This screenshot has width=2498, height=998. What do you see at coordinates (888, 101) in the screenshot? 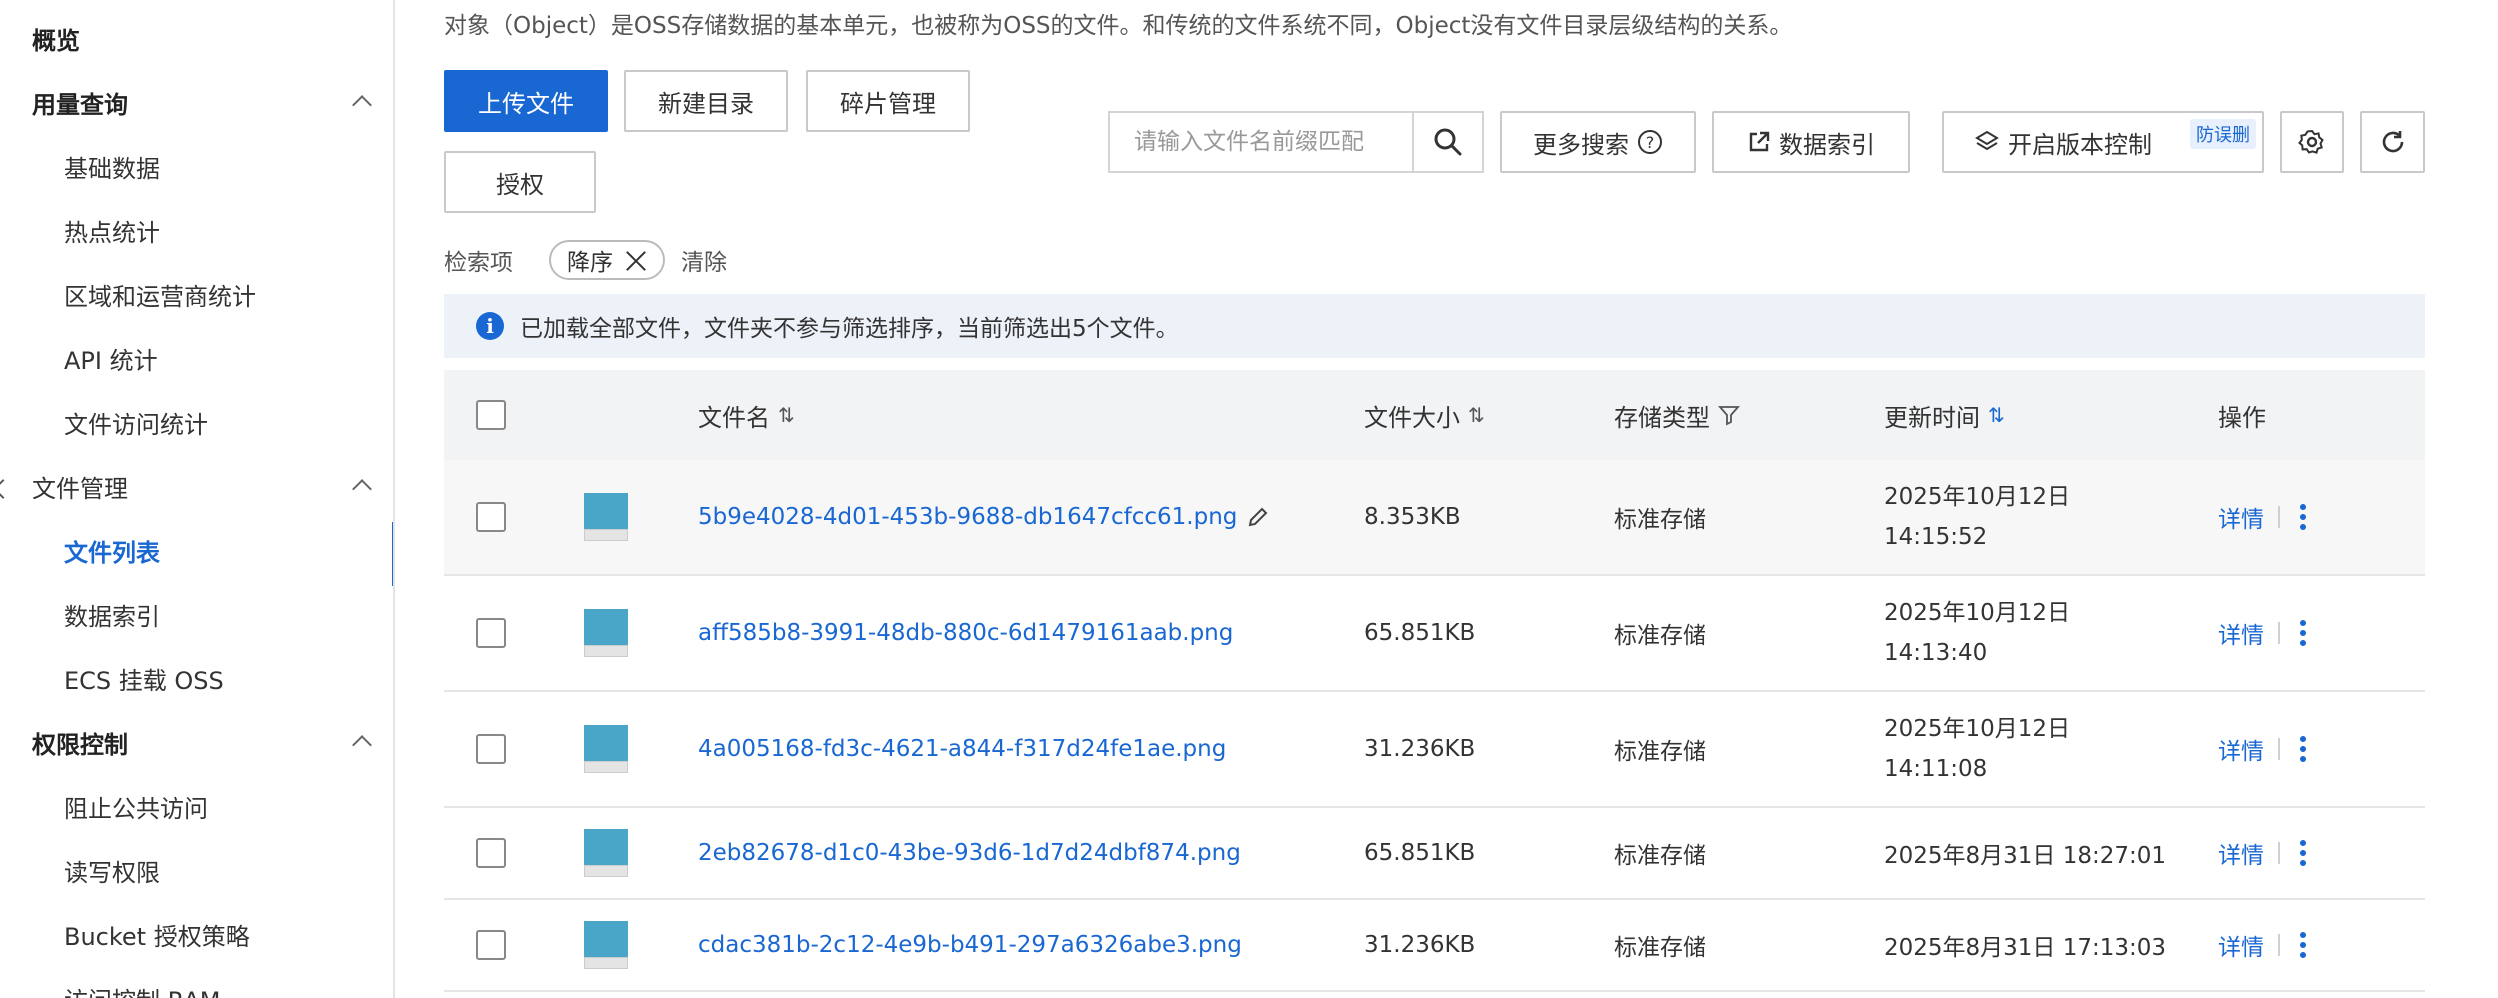
I see `fragment-management-button: 碎片管理` at bounding box center [888, 101].